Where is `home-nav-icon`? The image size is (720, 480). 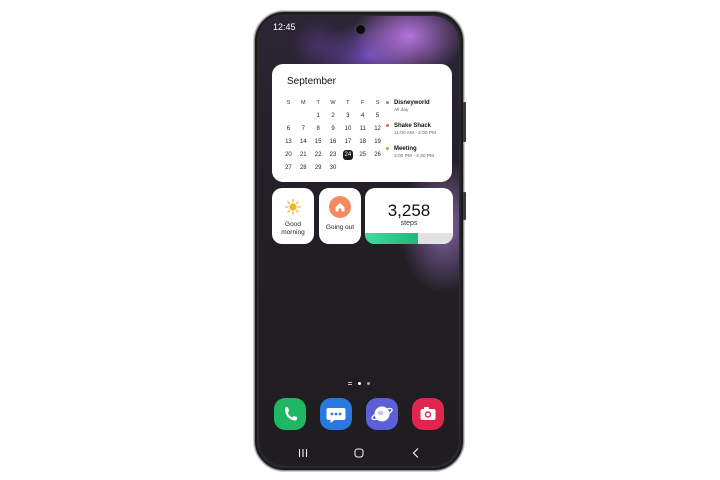 home-nav-icon is located at coordinates (359, 453).